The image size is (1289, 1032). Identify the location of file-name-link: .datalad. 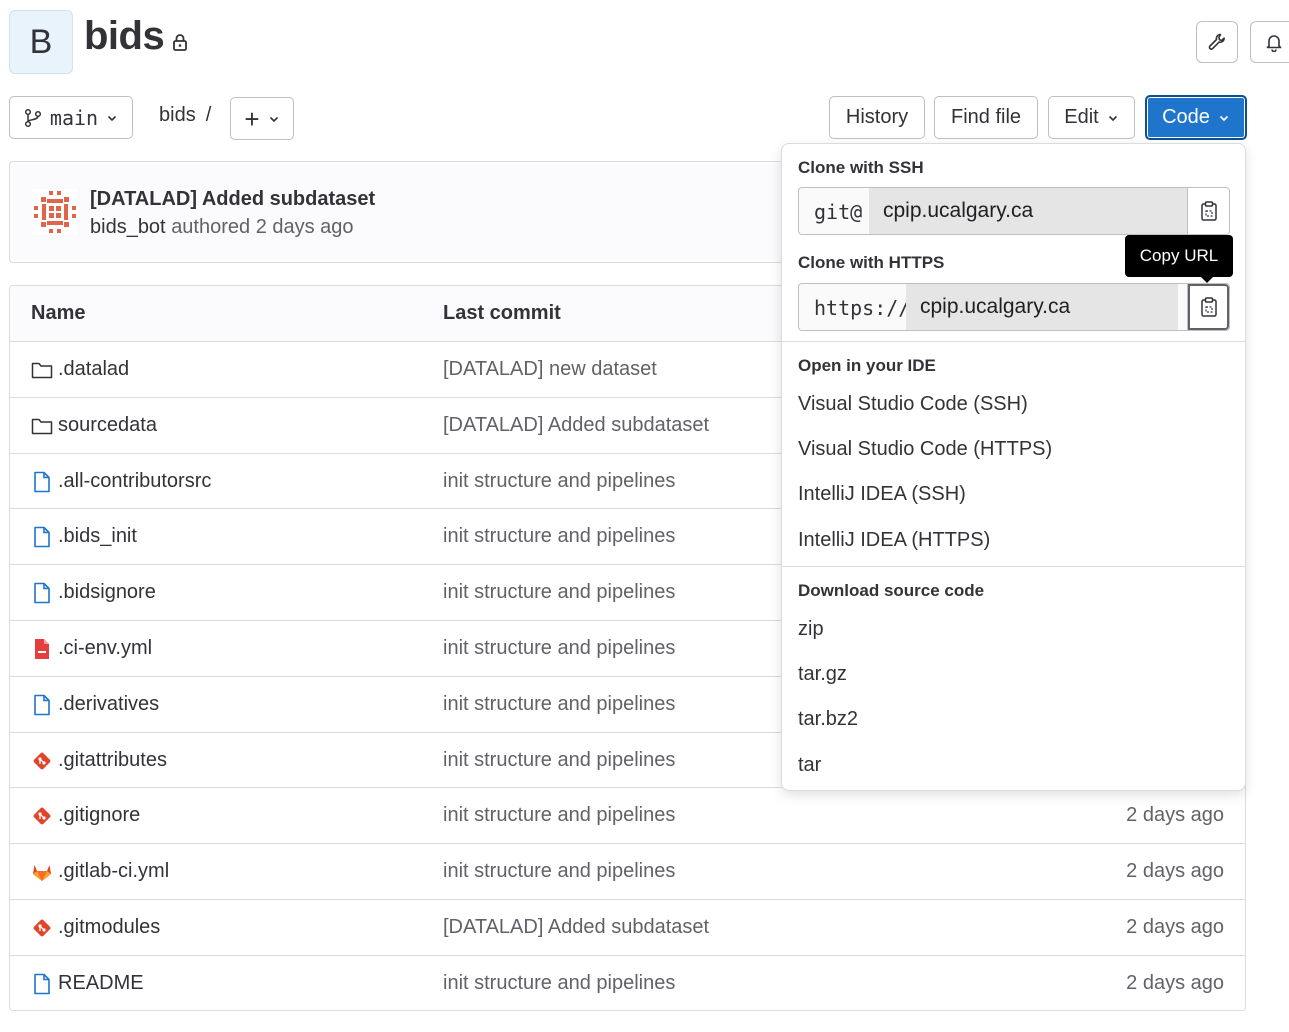
(93, 369).